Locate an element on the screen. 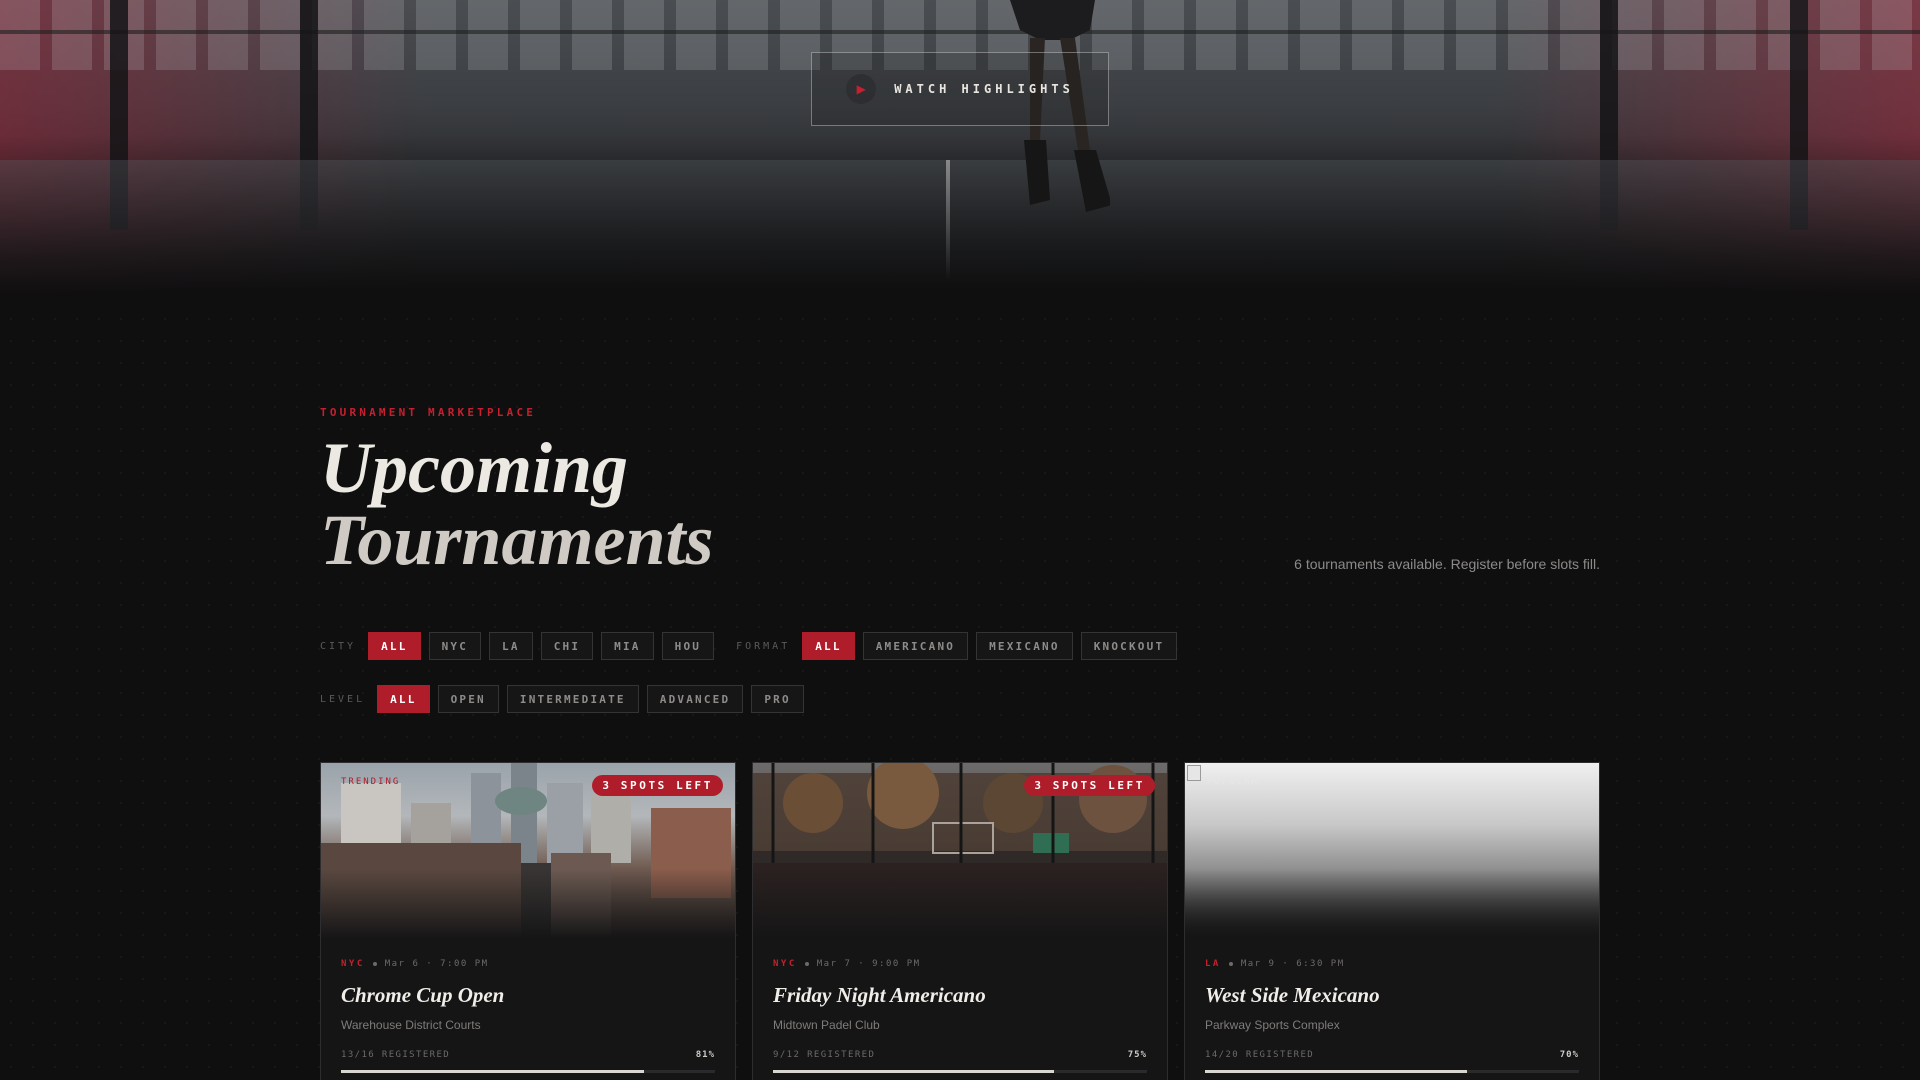  level-chip-all: ALL is located at coordinates (403, 699).